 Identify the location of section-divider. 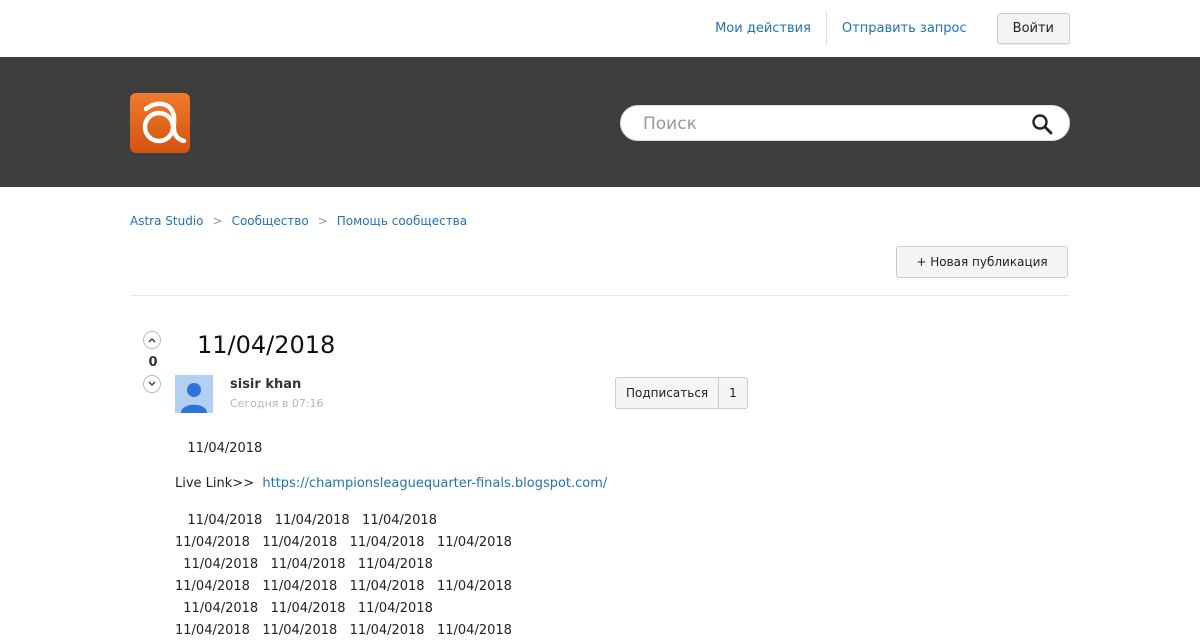
(600, 295).